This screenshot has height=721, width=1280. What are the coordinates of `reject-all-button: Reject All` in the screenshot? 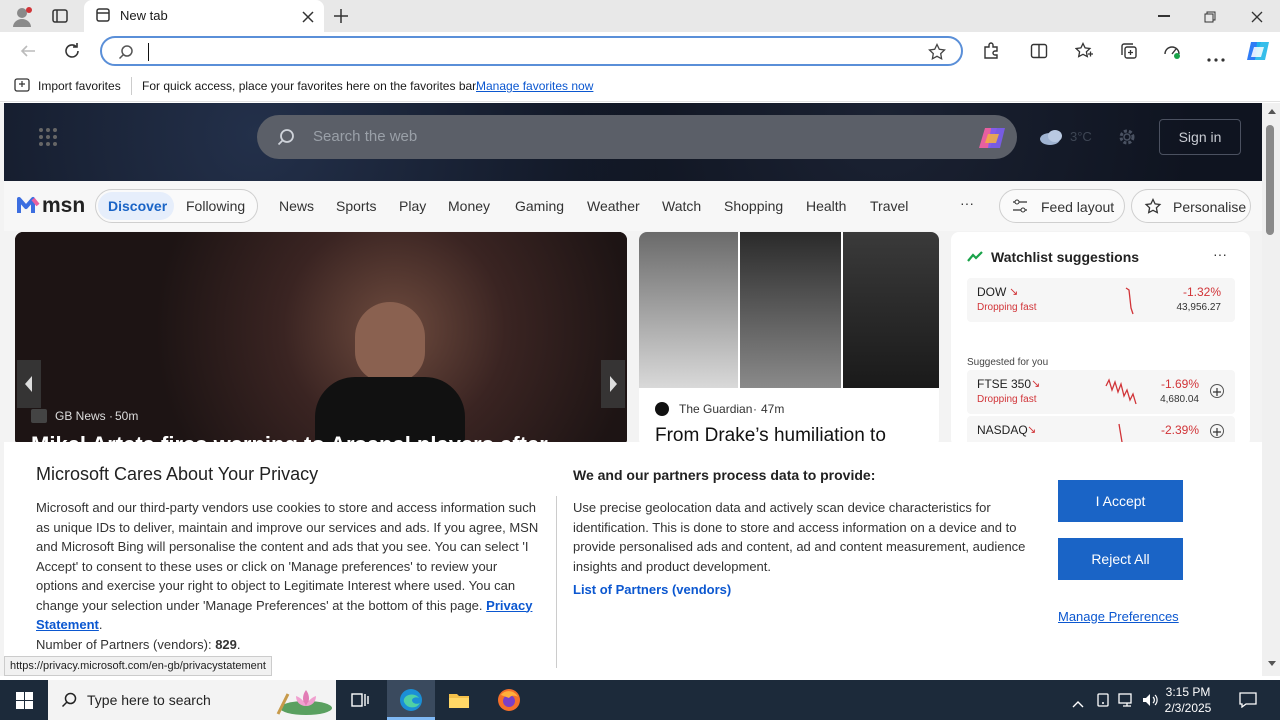 It's located at (1120, 559).